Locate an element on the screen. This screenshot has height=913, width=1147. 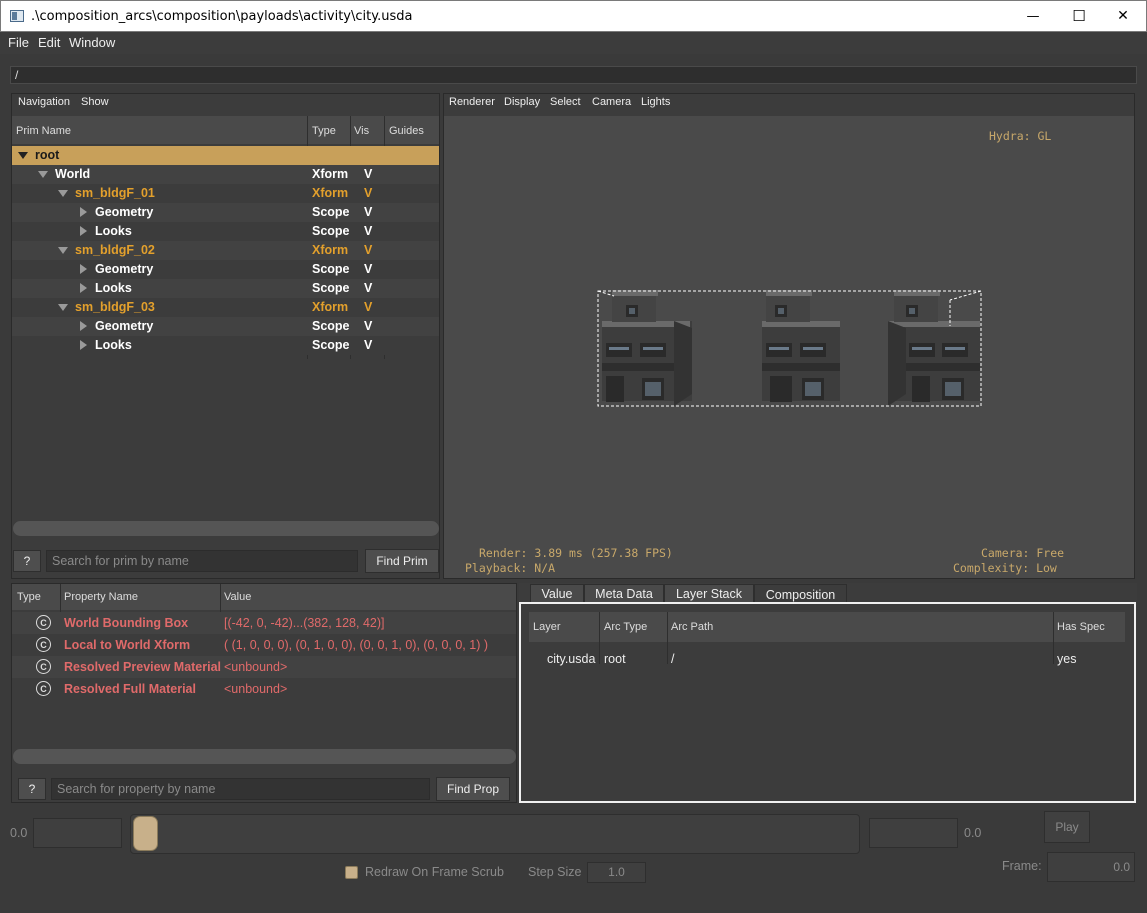
menu-window: Window is located at coordinates (92, 42).